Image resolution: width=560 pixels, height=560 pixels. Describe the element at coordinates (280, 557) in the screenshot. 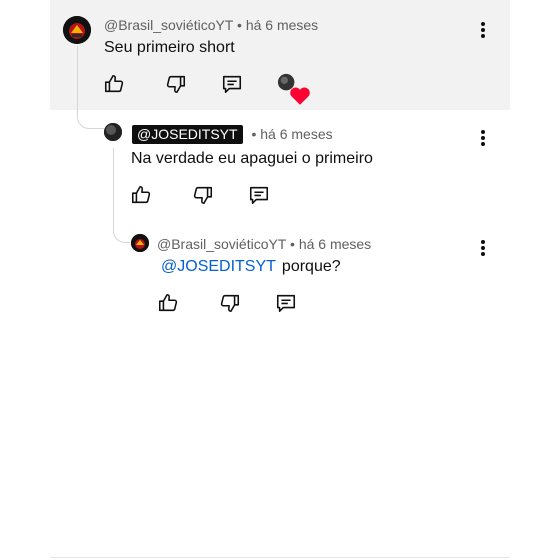

I see `divider` at that location.